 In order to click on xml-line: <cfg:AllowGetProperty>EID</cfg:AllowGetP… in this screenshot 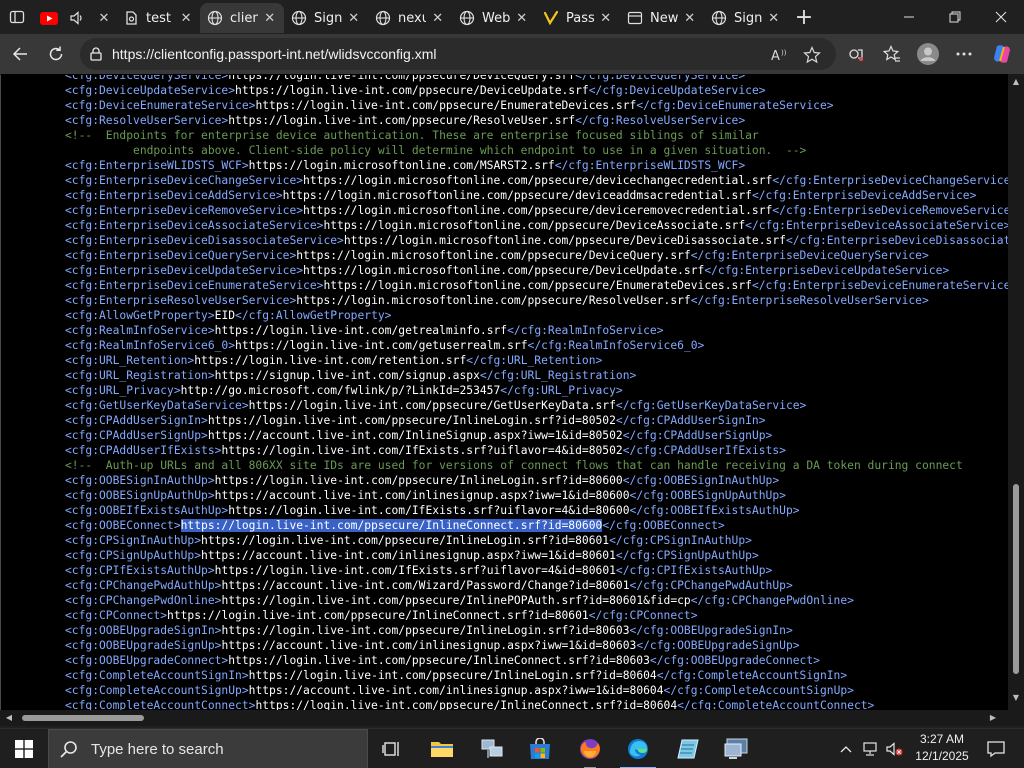, I will do `click(544, 315)`.